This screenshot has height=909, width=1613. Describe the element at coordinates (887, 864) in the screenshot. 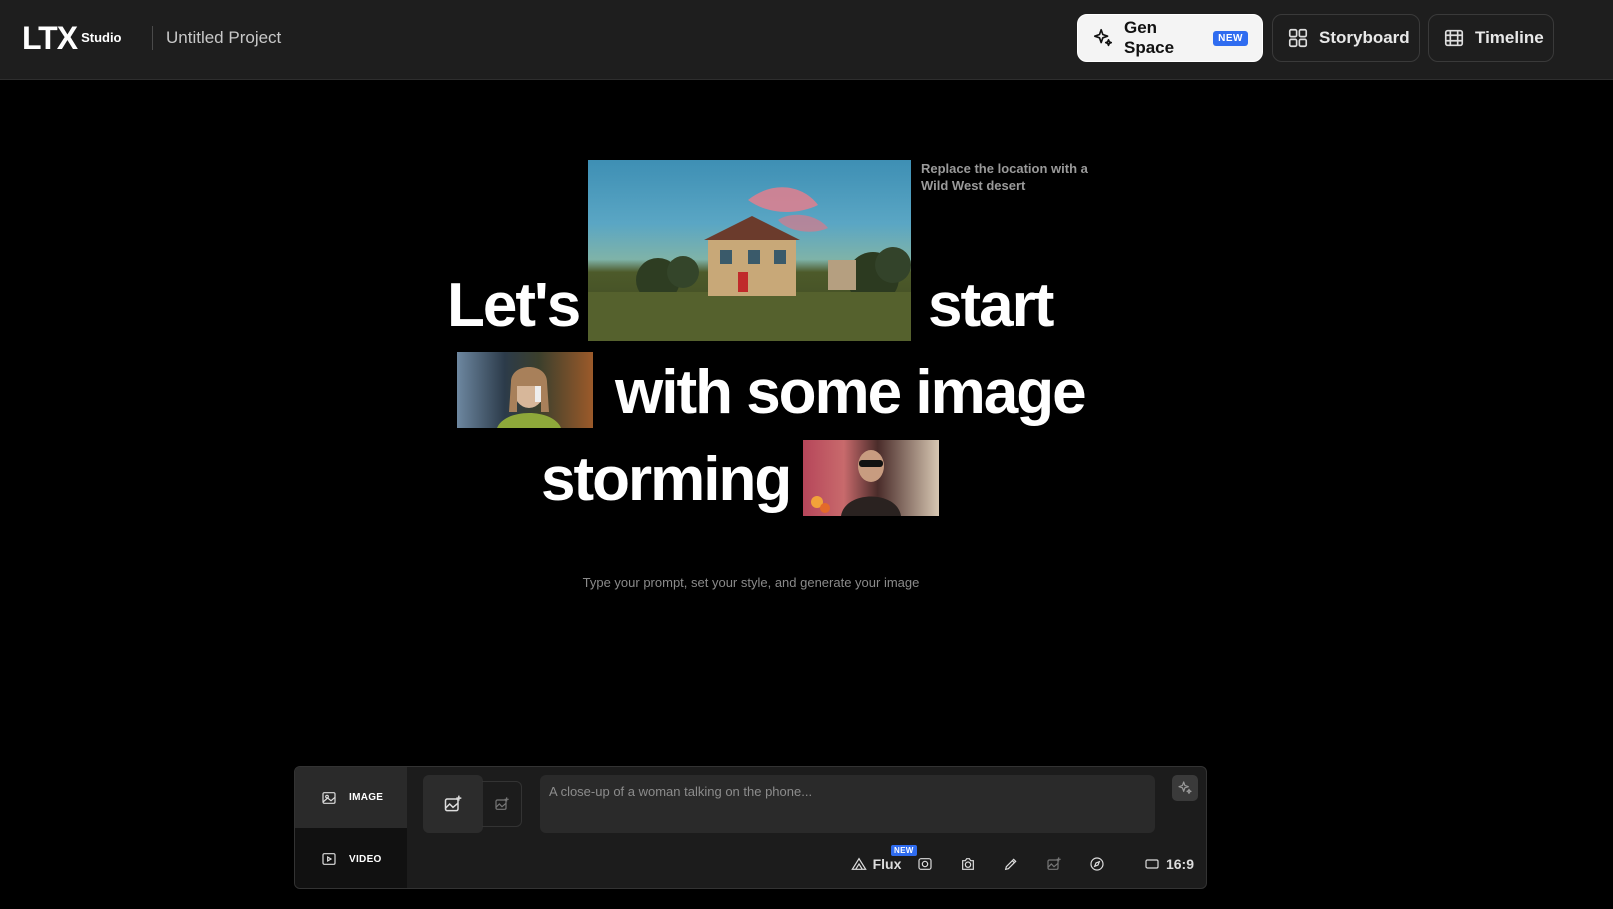

I see `model-label: Flux` at that location.